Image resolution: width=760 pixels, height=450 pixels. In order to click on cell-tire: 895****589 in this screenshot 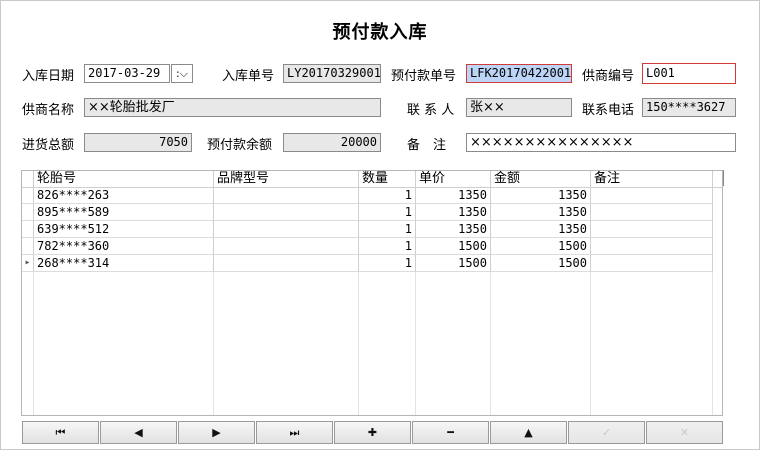, I will do `click(124, 212)`.